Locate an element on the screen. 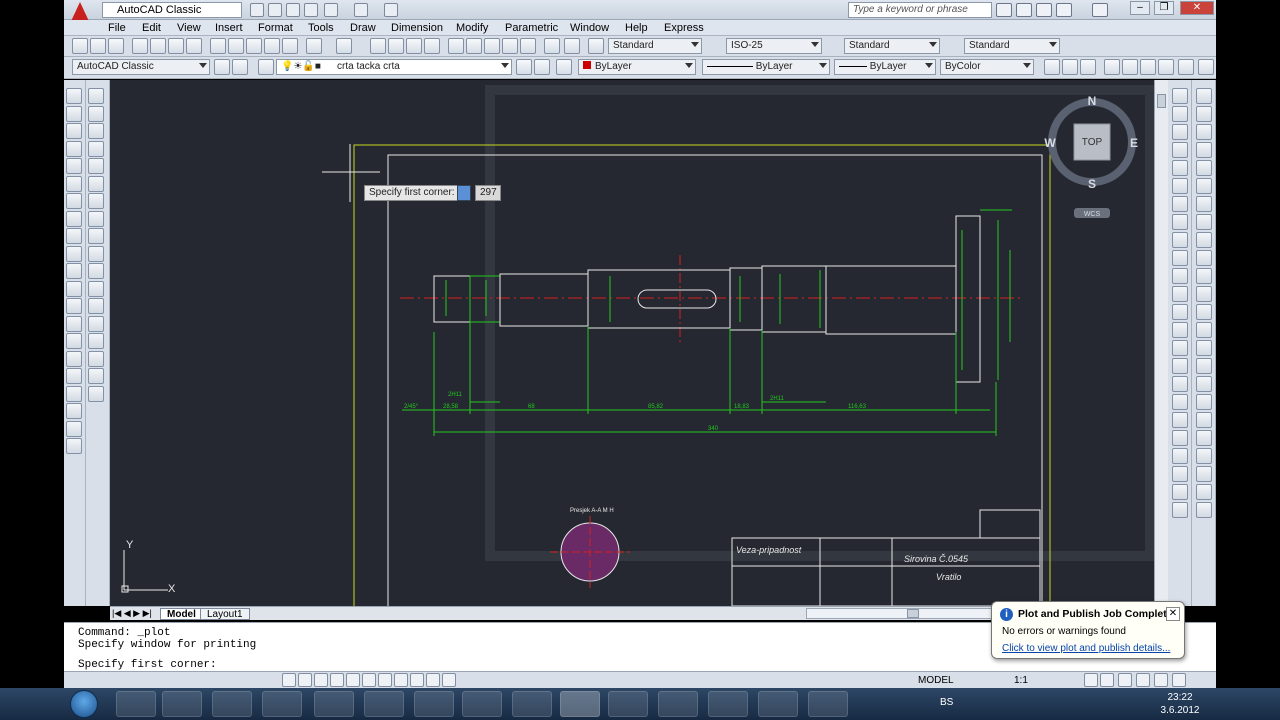 This screenshot has width=1280, height=720. mleader-style-select: Standard is located at coordinates (1012, 46).